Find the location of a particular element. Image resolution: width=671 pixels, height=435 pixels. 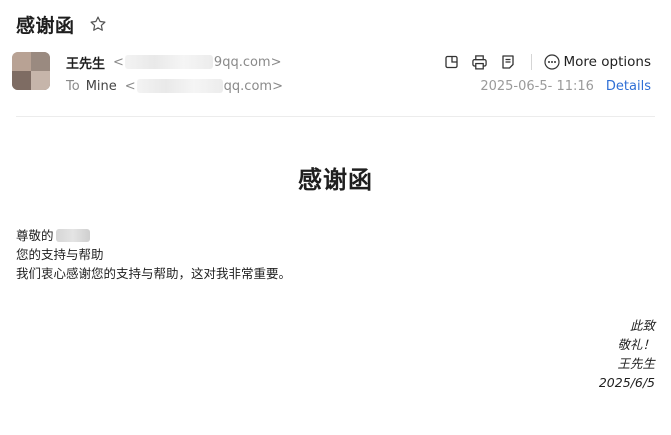

subject-row: 感谢函 is located at coordinates (61, 24).